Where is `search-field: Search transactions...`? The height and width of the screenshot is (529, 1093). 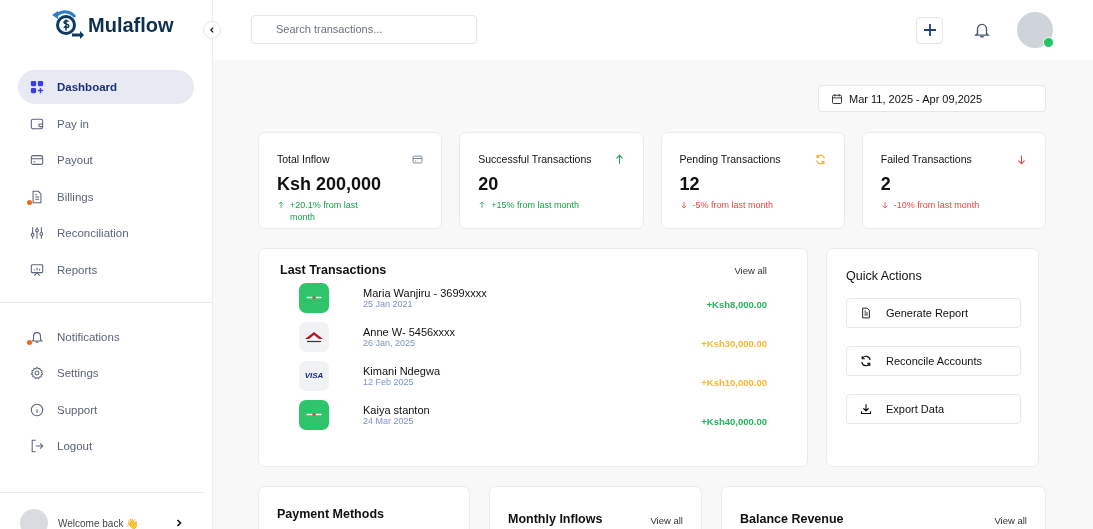 search-field: Search transactions... is located at coordinates (364, 29).